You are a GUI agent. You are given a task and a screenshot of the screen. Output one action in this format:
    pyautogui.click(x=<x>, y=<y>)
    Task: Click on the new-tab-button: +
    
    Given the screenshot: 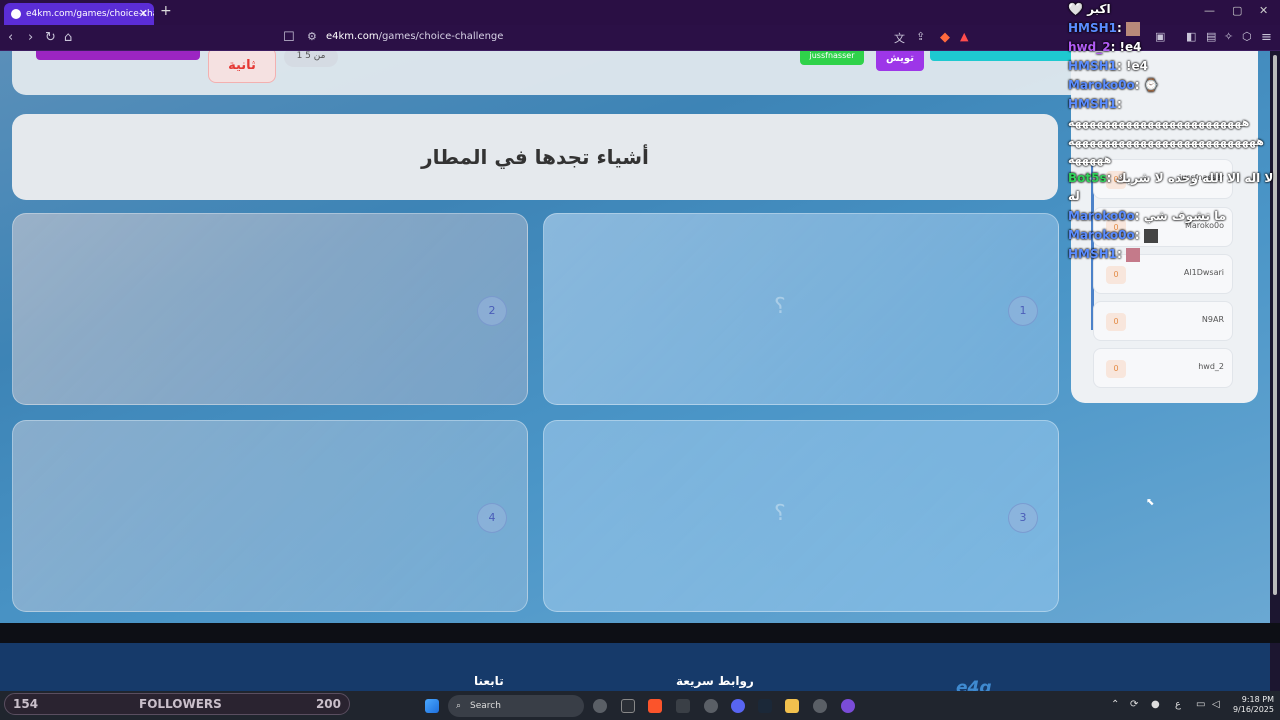 What is the action you would take?
    pyautogui.click(x=166, y=11)
    